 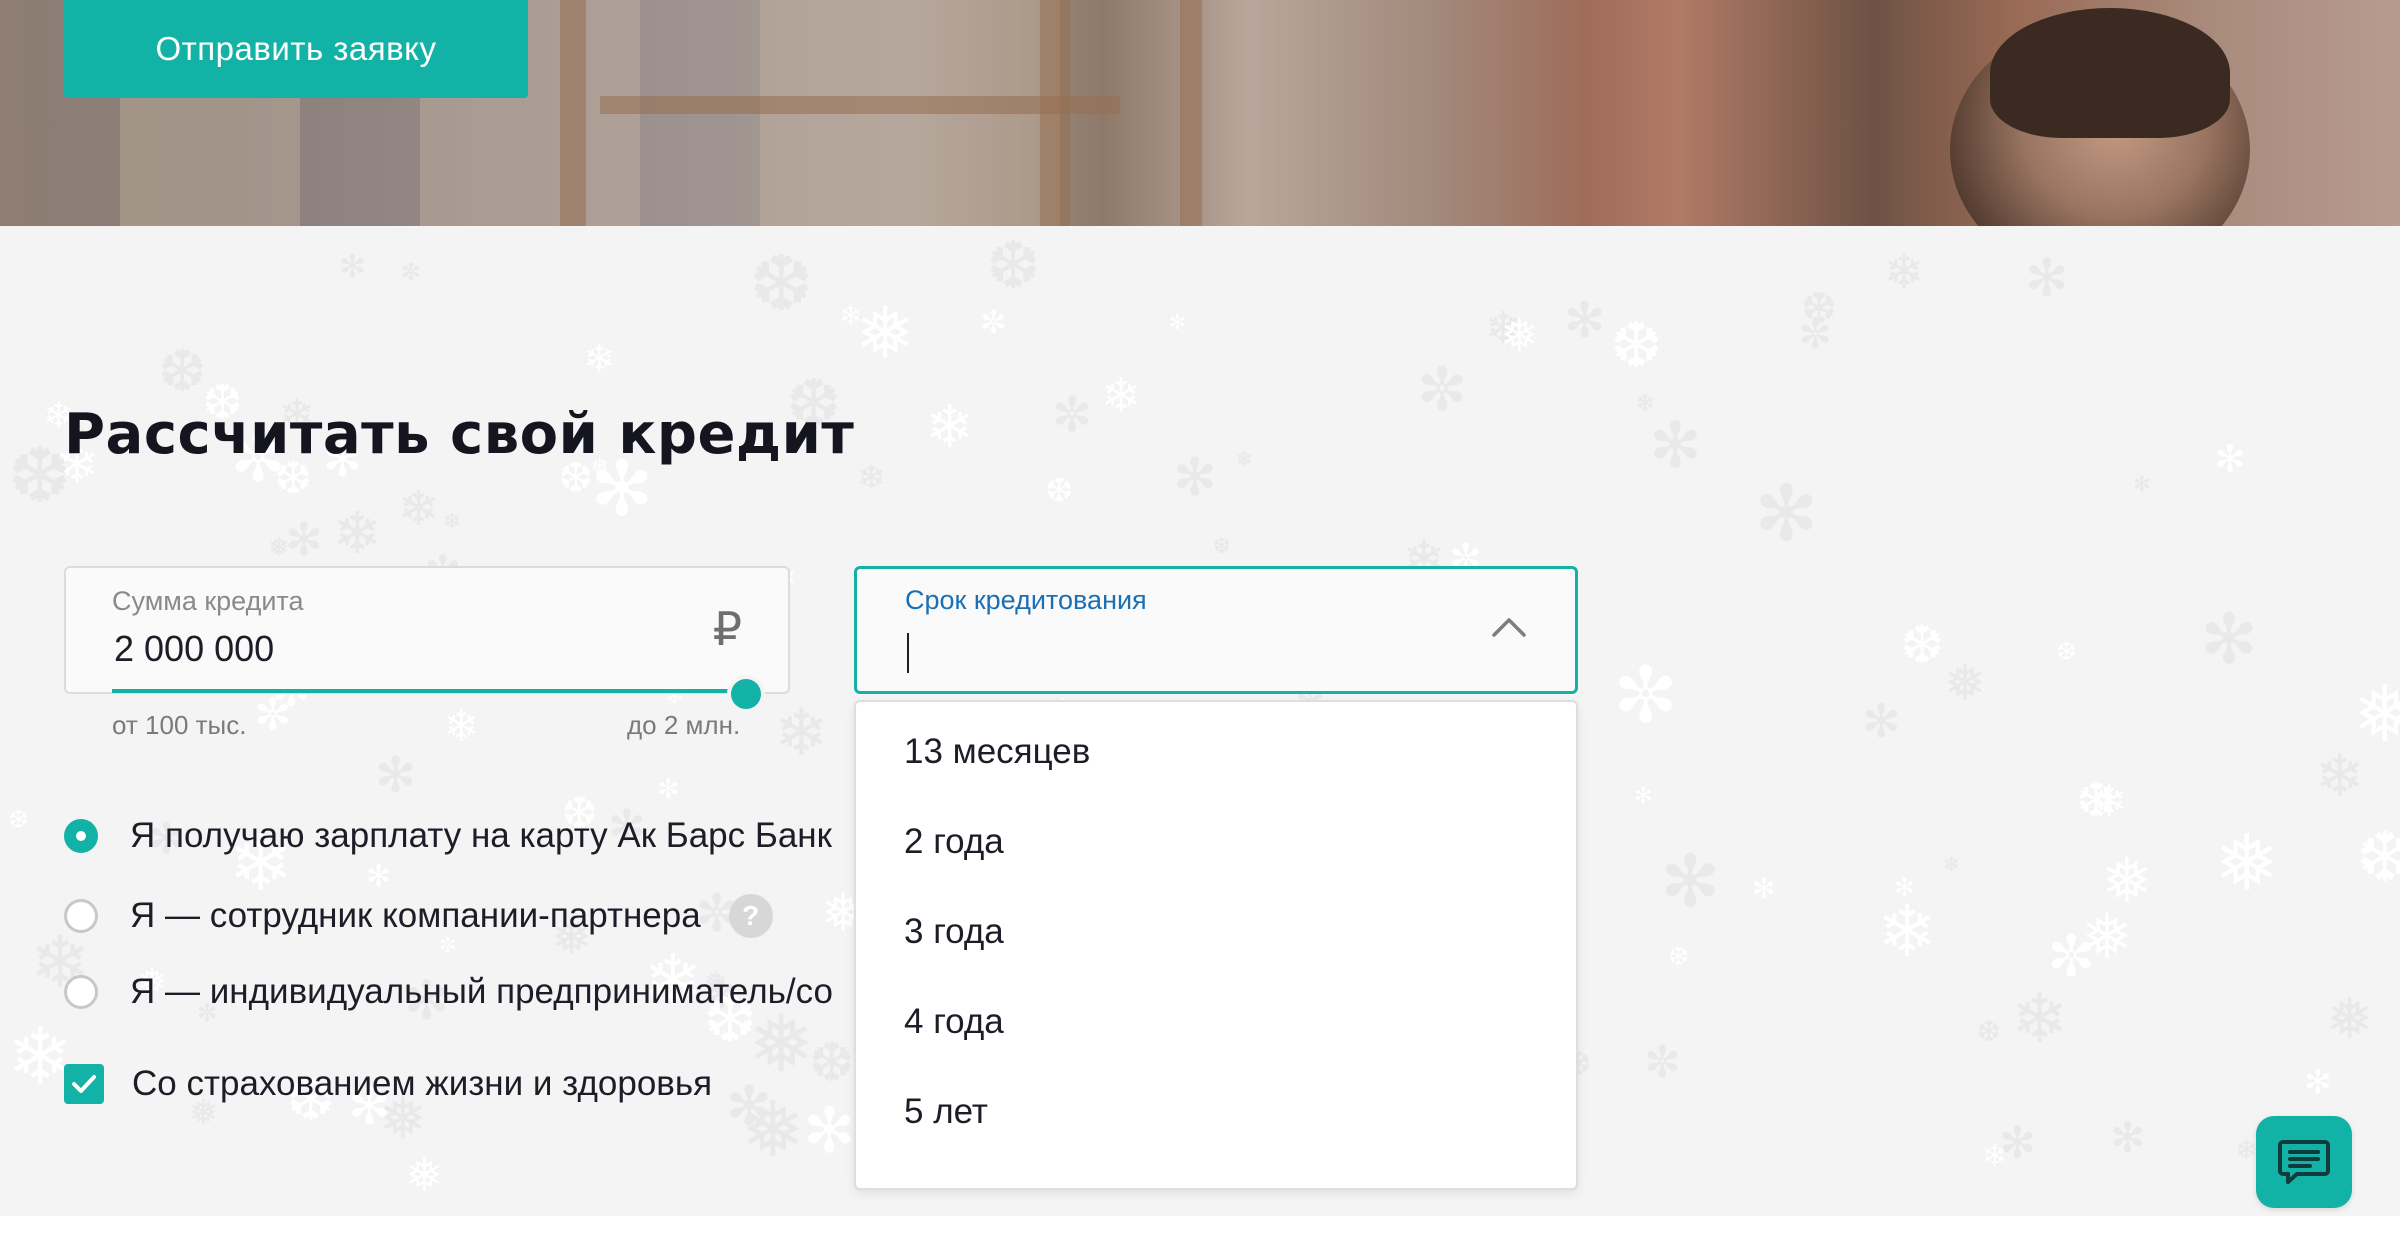 I want to click on income-option-partner-label: Я — сотрудник компании-партнера, so click(x=415, y=915).